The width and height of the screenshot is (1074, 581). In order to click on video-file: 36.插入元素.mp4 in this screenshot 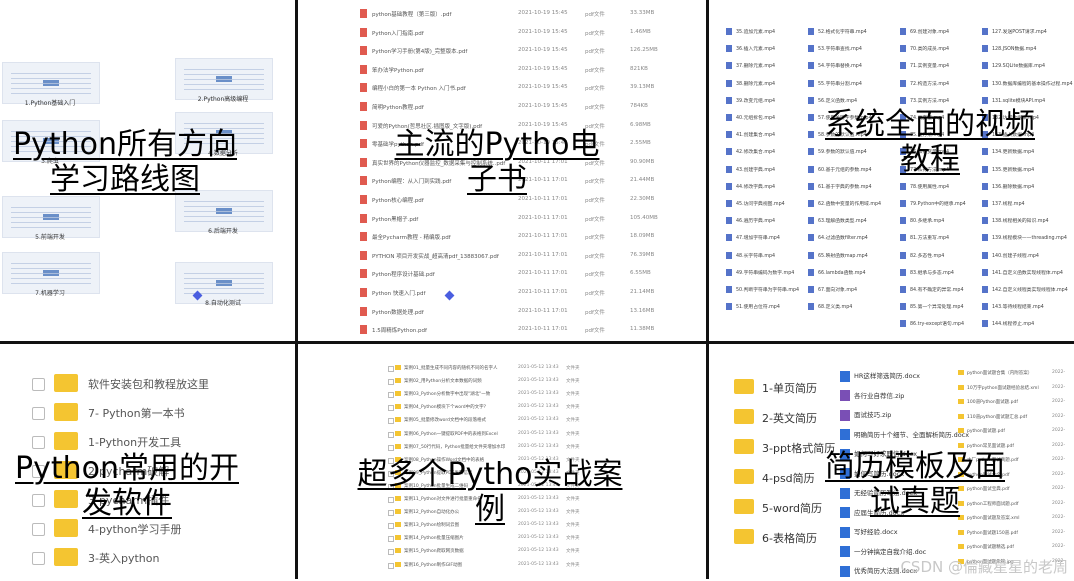, I will do `click(750, 51)`.